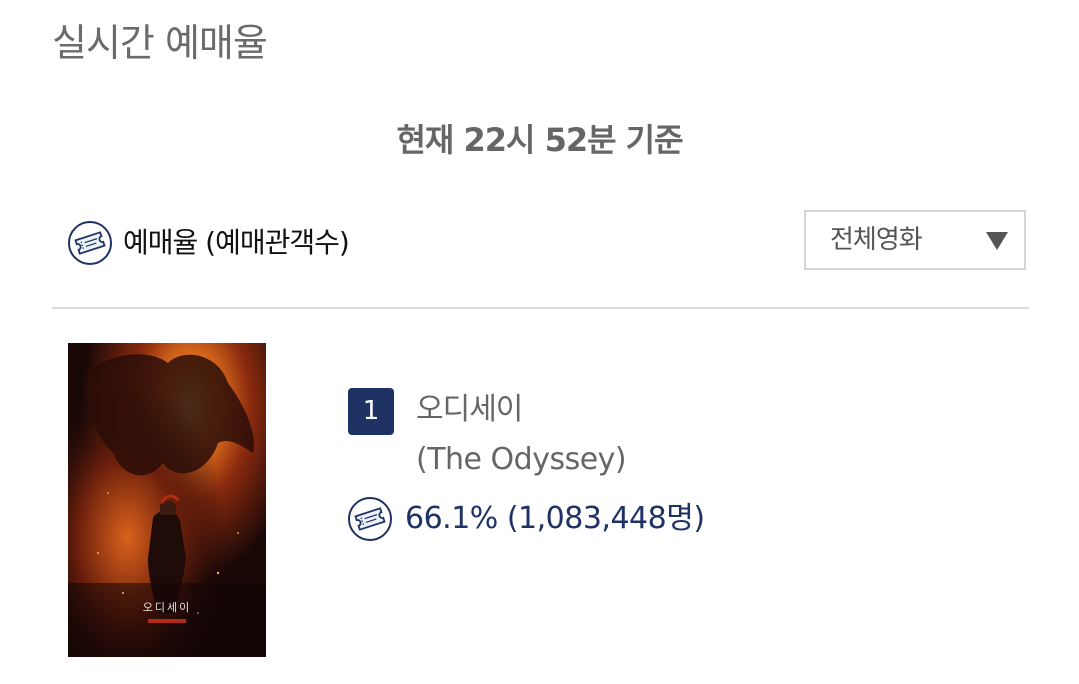  I want to click on rate-header-label: 예매율 (예매관객수), so click(236, 242).